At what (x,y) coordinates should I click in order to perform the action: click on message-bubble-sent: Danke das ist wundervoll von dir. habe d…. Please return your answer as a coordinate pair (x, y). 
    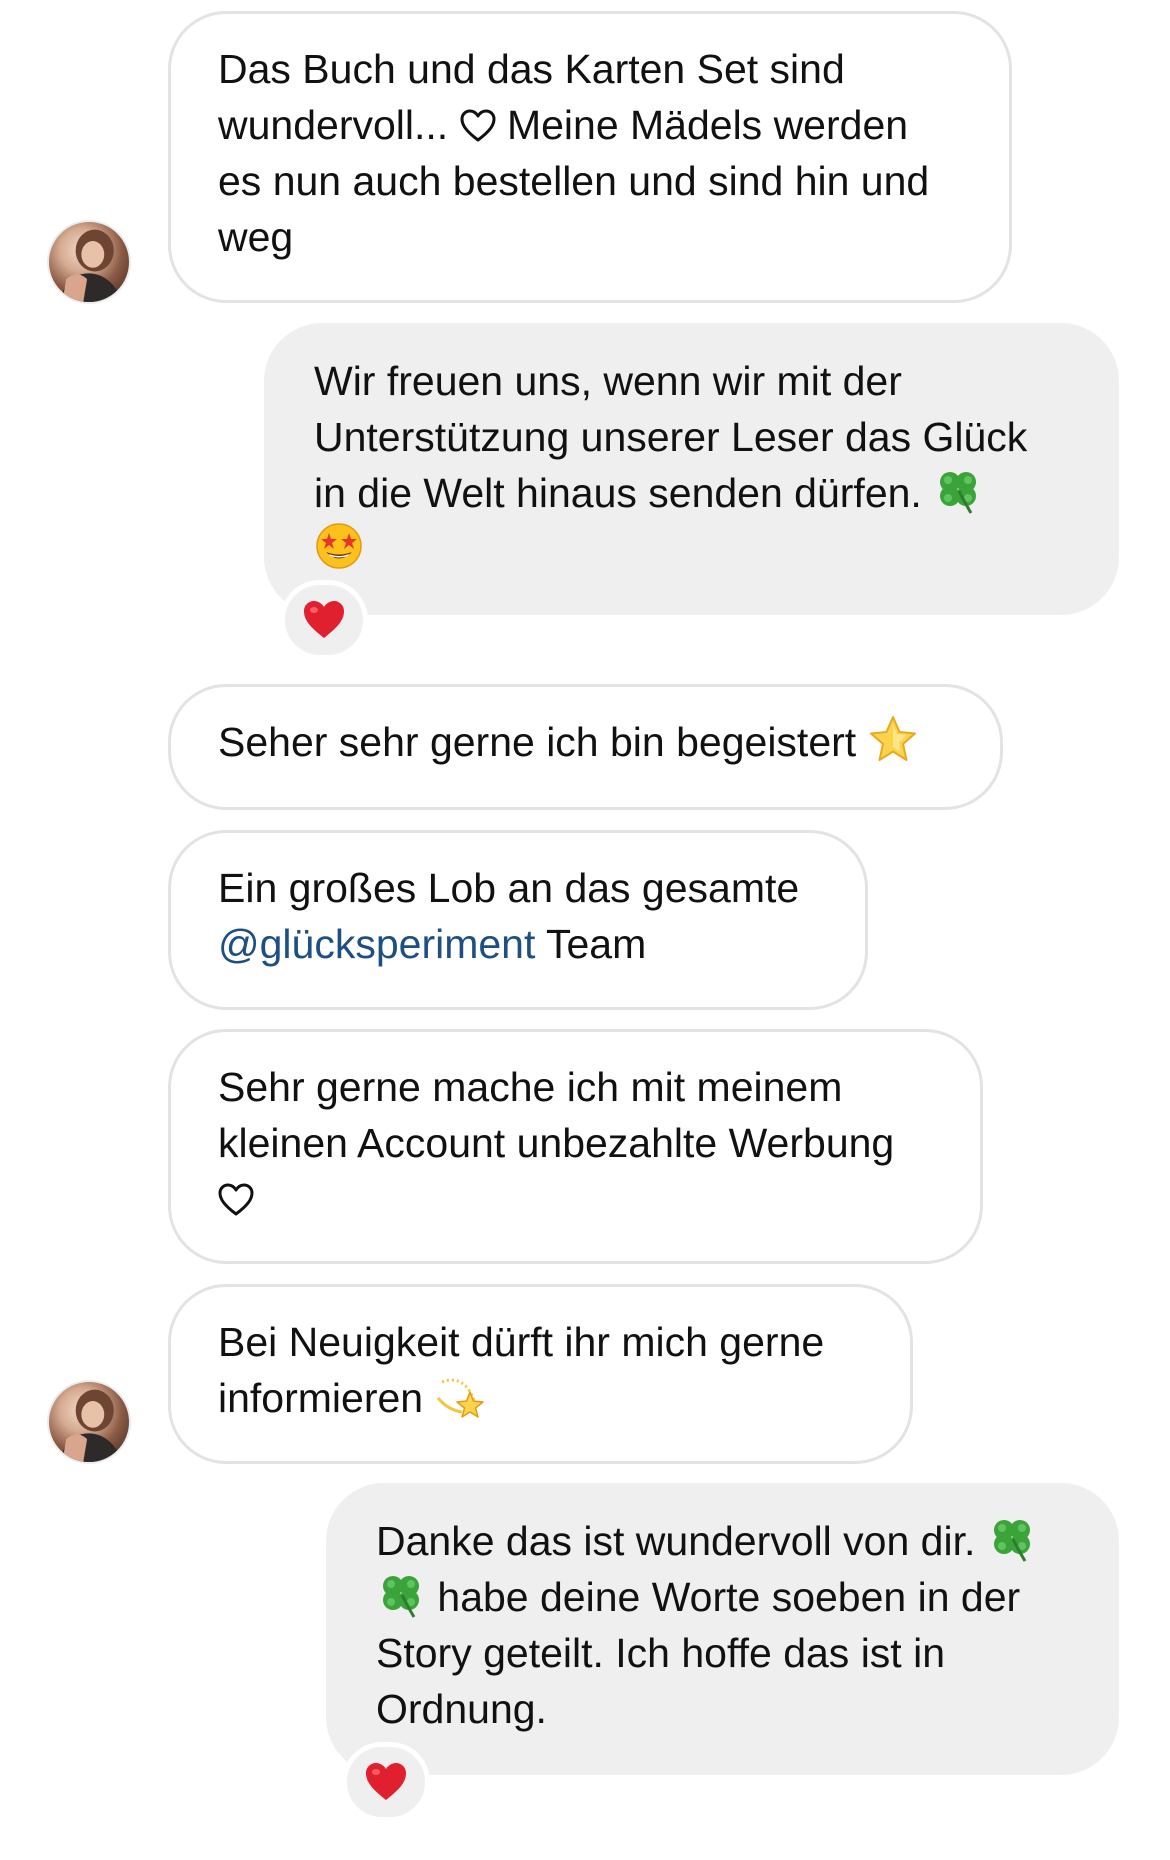
    Looking at the image, I should click on (722, 1629).